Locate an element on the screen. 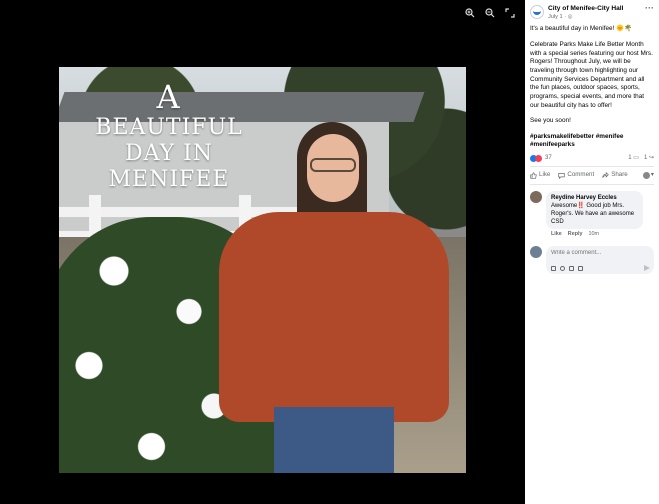  person-sweater is located at coordinates (334, 317).